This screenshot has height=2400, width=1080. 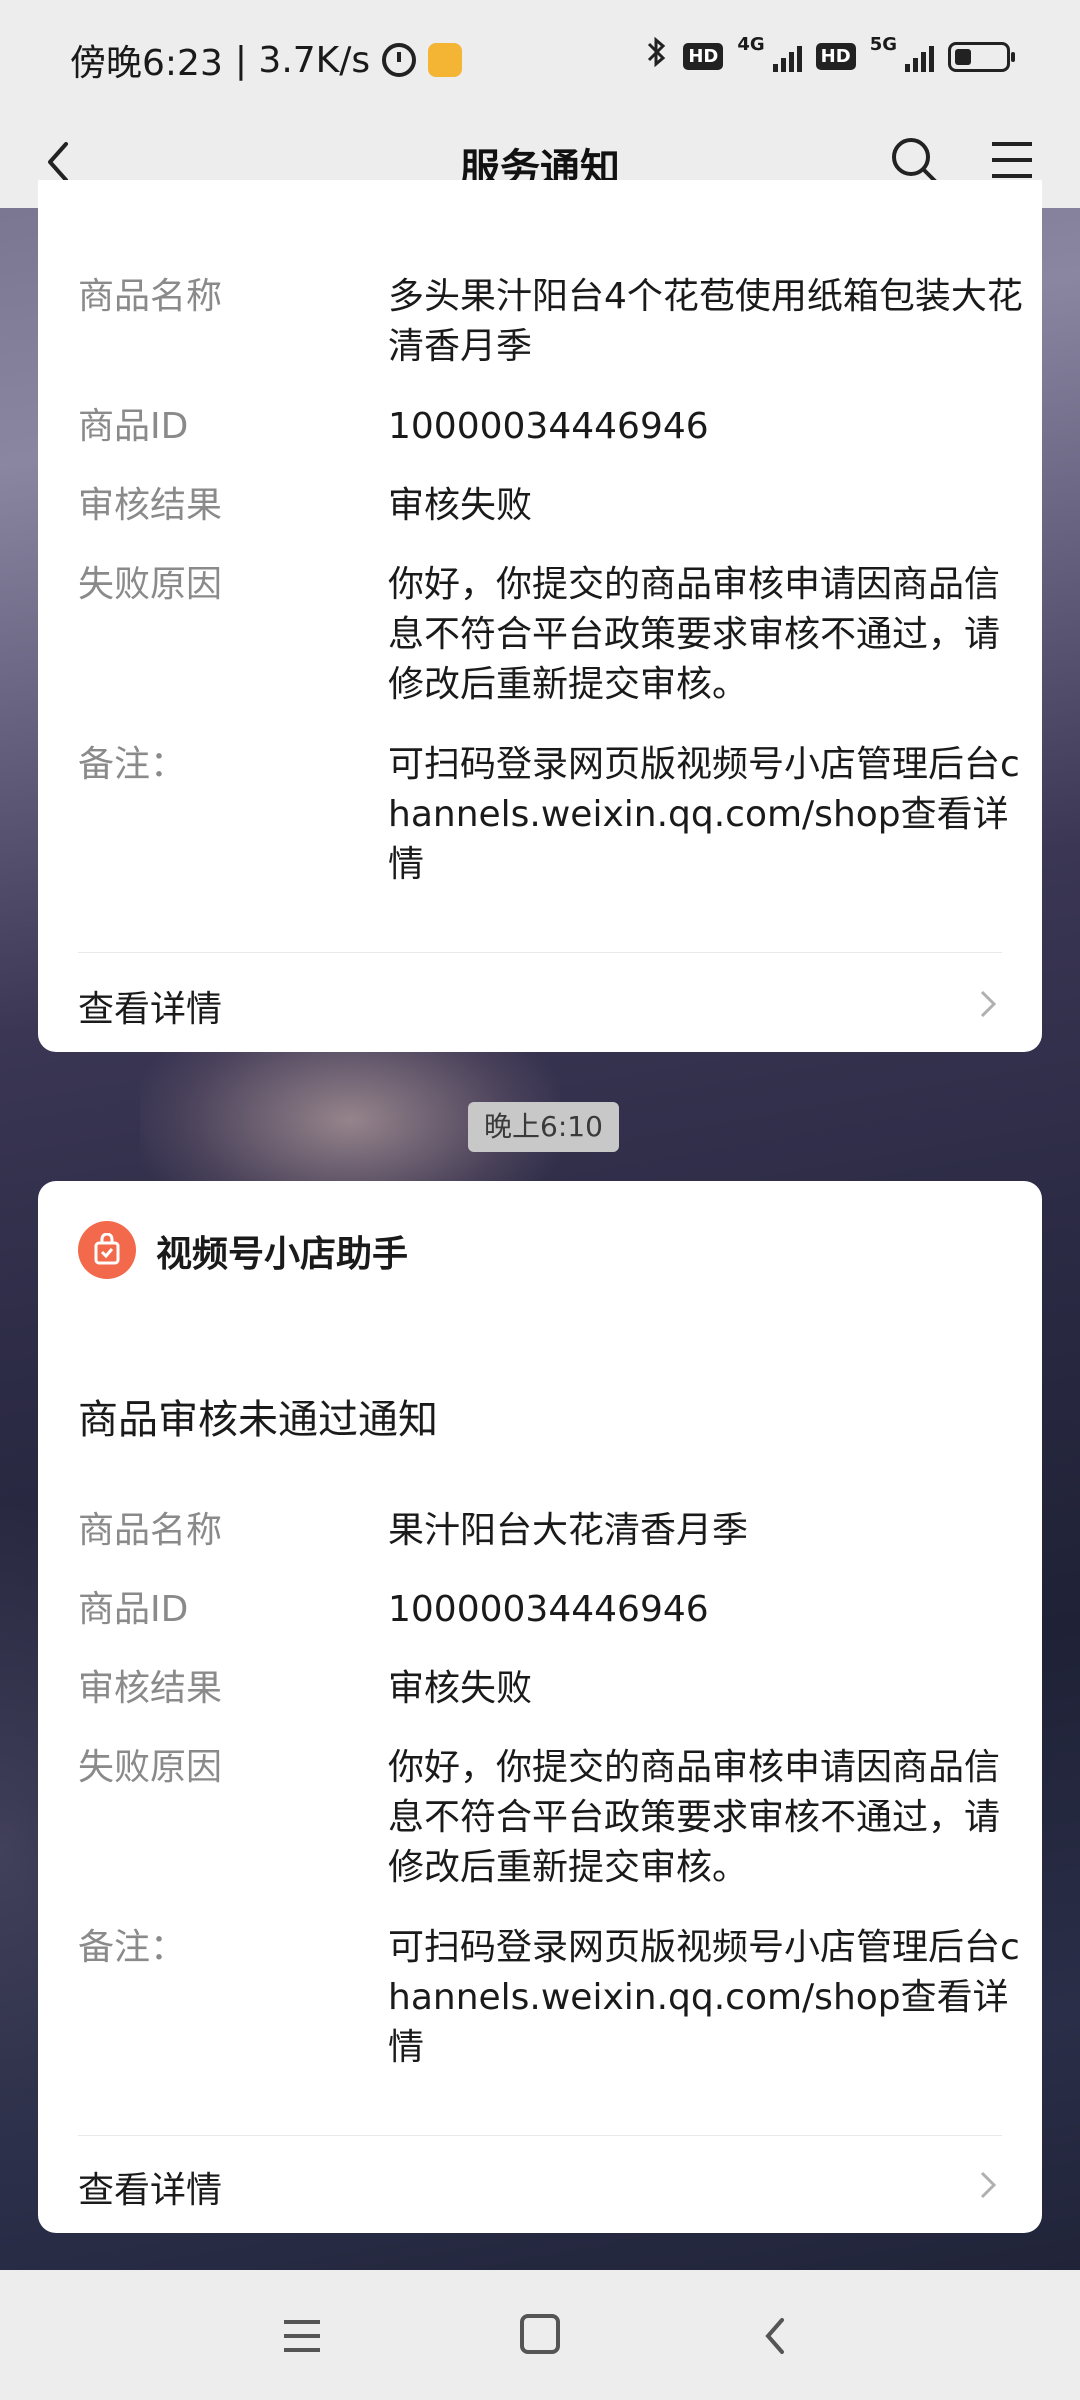 What do you see at coordinates (282, 1254) in the screenshot?
I see `sender-name: 视频号小店助手` at bounding box center [282, 1254].